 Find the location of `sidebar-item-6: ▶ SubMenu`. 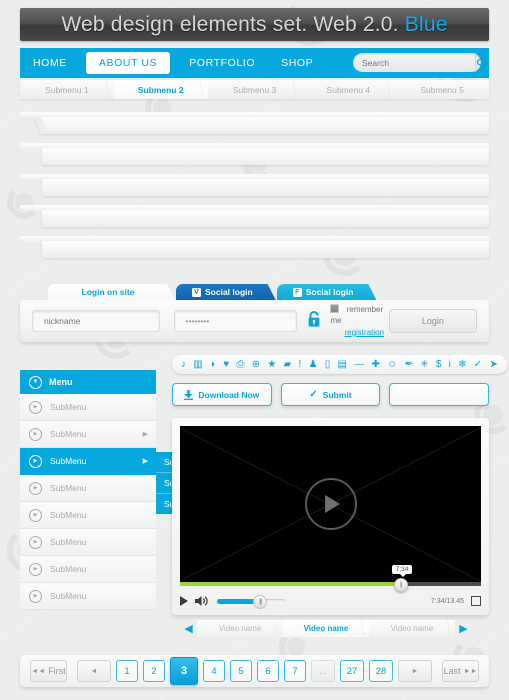

sidebar-item-6: ▶ SubMenu is located at coordinates (88, 542).